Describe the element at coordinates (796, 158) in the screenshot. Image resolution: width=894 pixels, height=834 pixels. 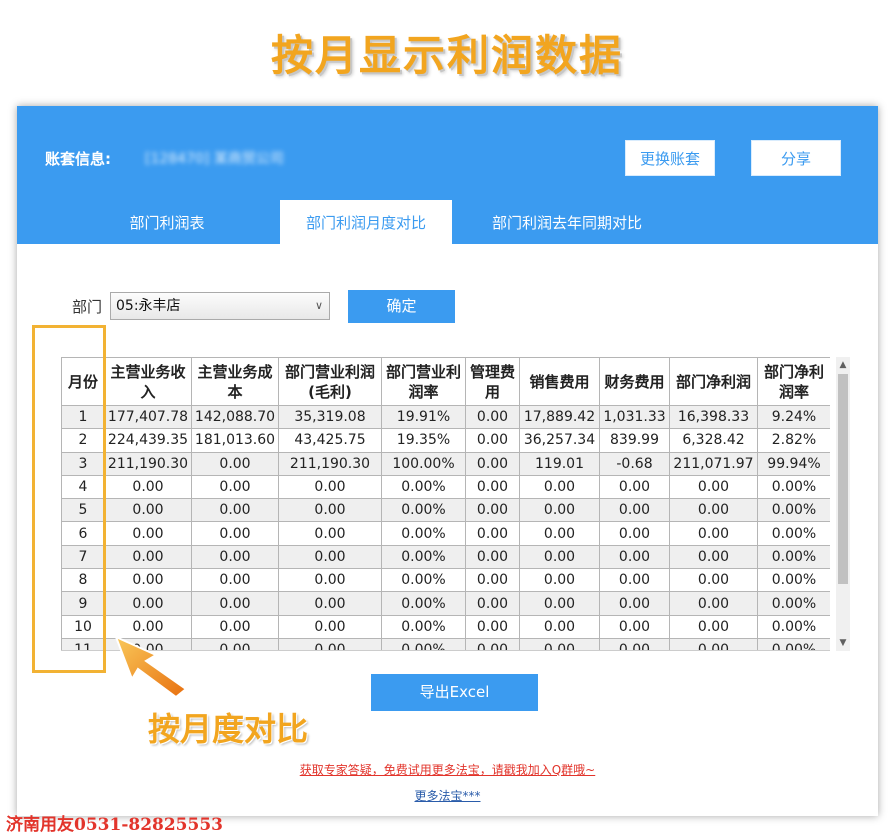
I see `share-button: 分享` at that location.